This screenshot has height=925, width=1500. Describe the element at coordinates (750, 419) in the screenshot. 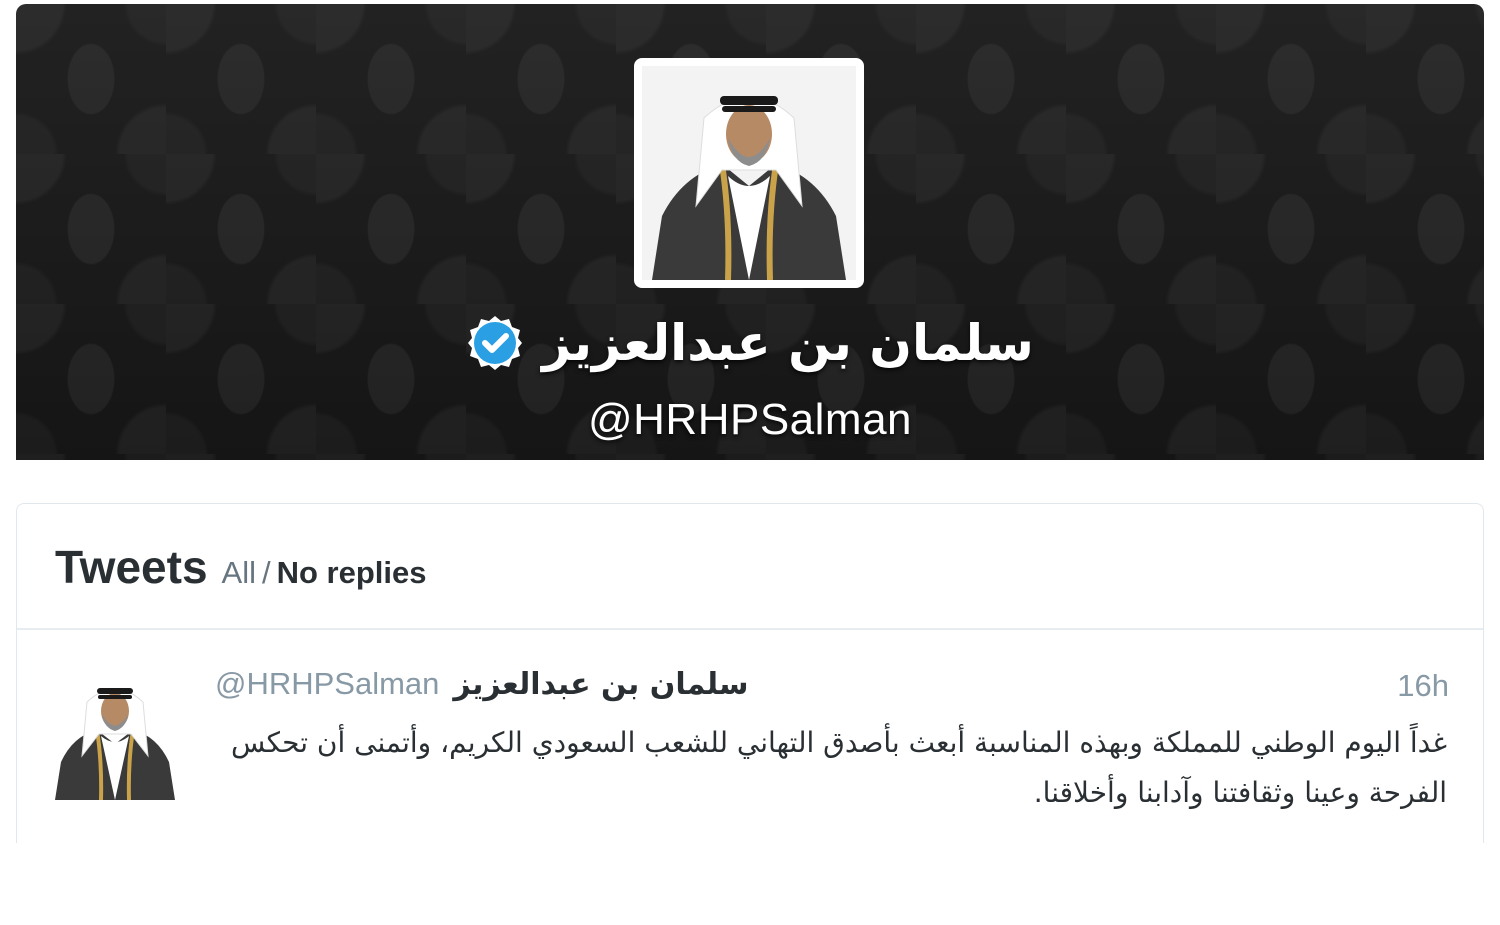

I see `profile-screen-name: @HRHPSalman` at that location.